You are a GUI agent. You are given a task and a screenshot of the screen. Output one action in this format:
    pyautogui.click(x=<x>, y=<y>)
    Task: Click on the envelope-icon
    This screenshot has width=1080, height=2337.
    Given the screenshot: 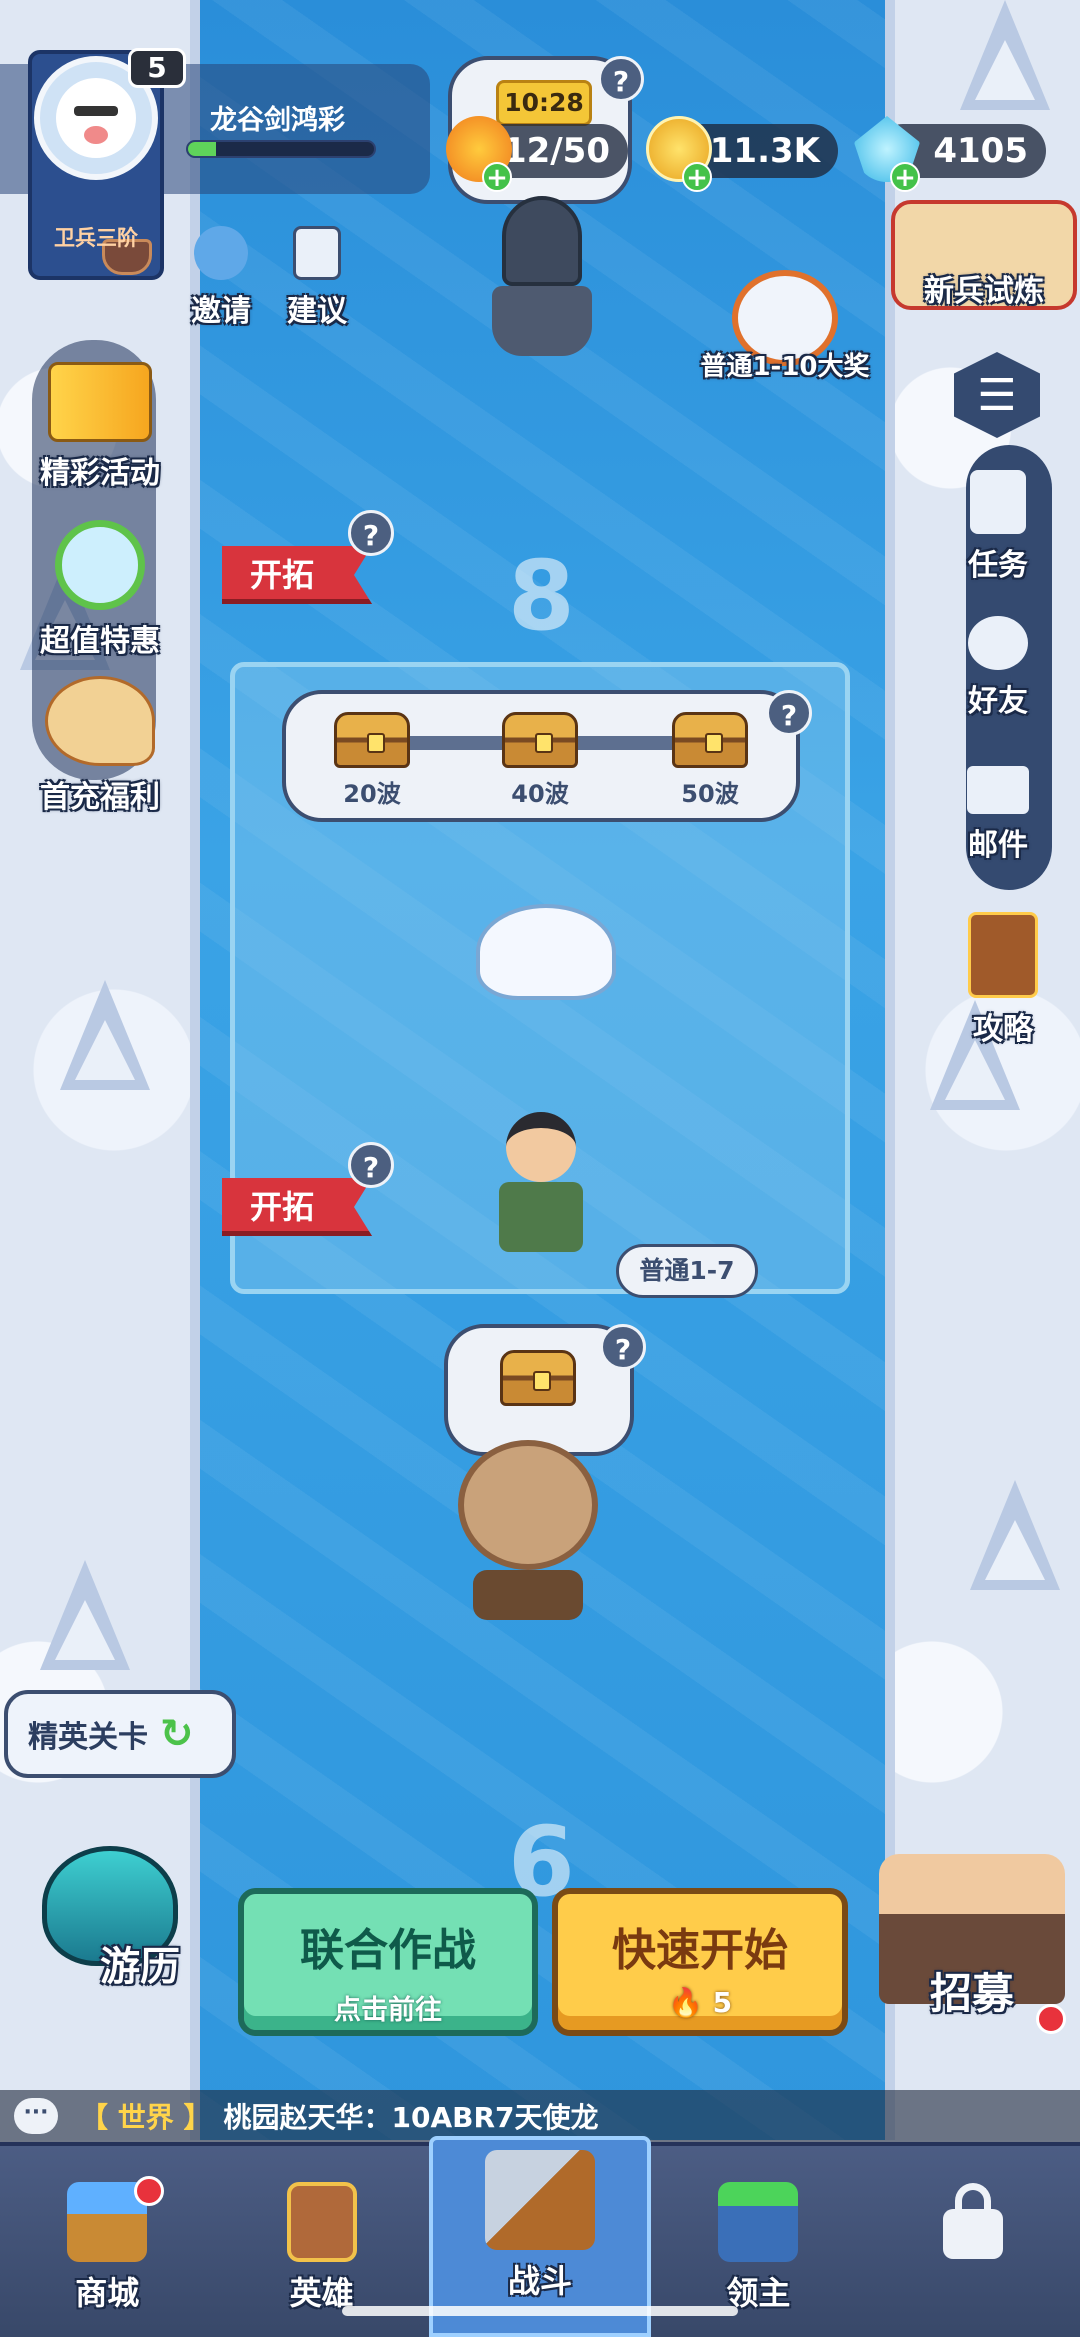 What is the action you would take?
    pyautogui.click(x=998, y=790)
    